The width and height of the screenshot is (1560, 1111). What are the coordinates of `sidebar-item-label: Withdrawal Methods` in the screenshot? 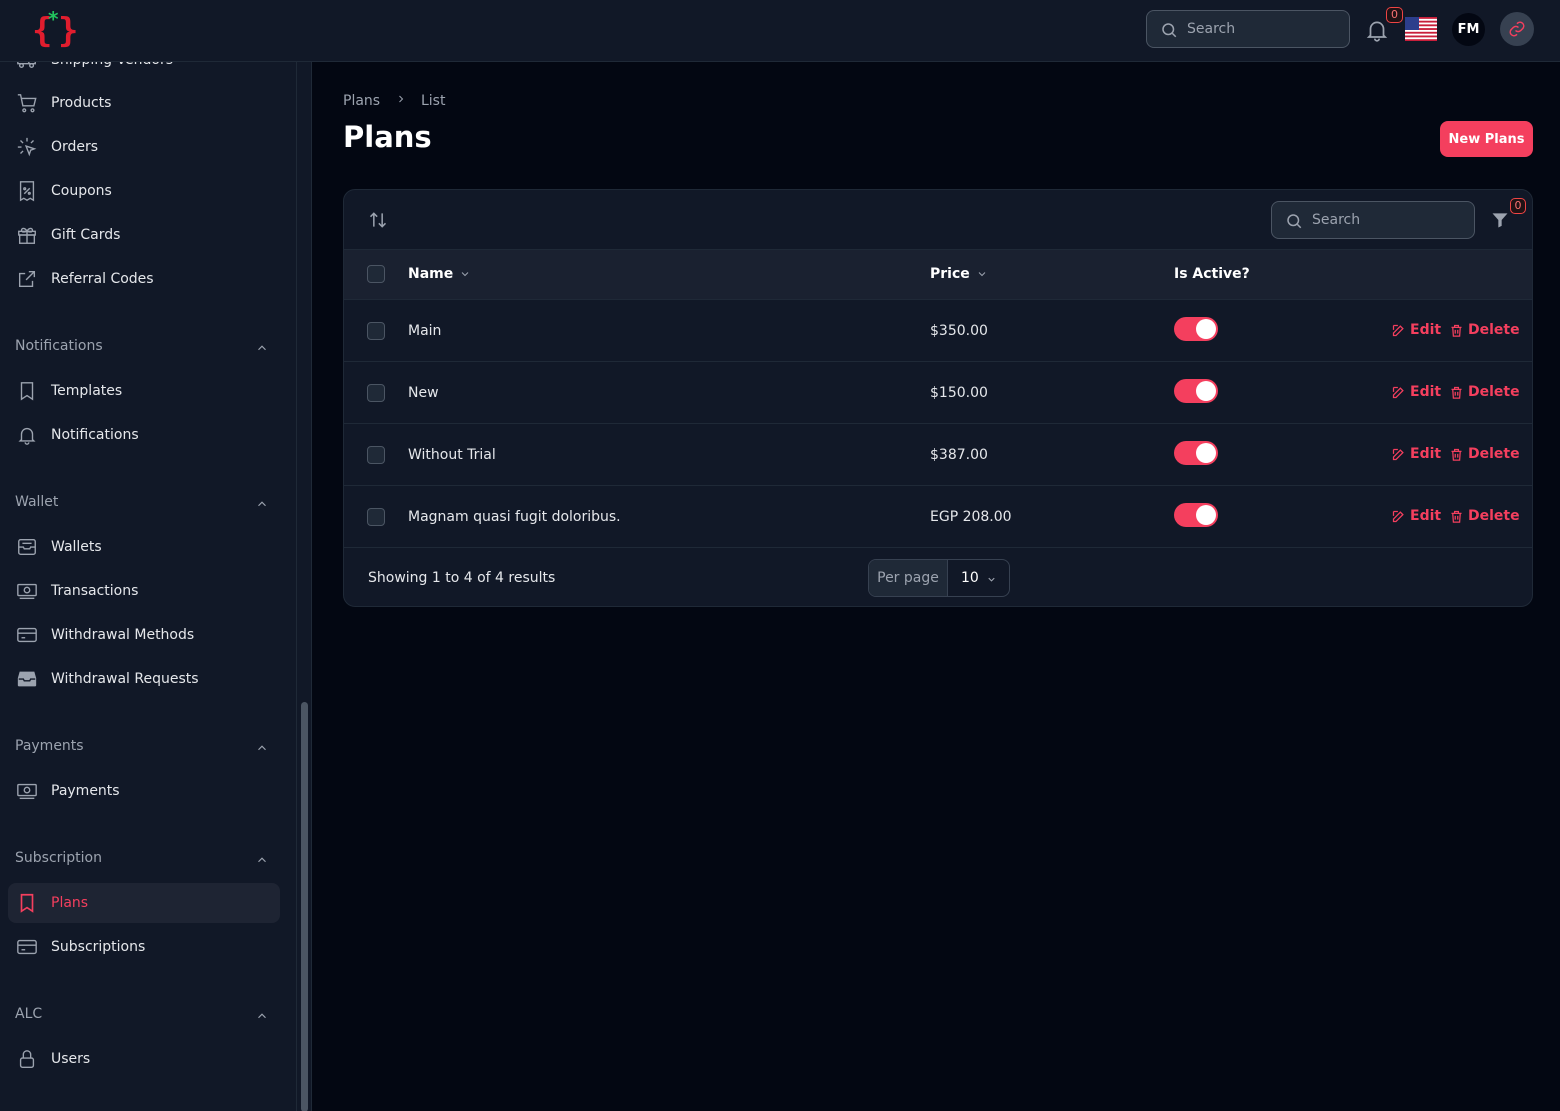 It's located at (123, 635).